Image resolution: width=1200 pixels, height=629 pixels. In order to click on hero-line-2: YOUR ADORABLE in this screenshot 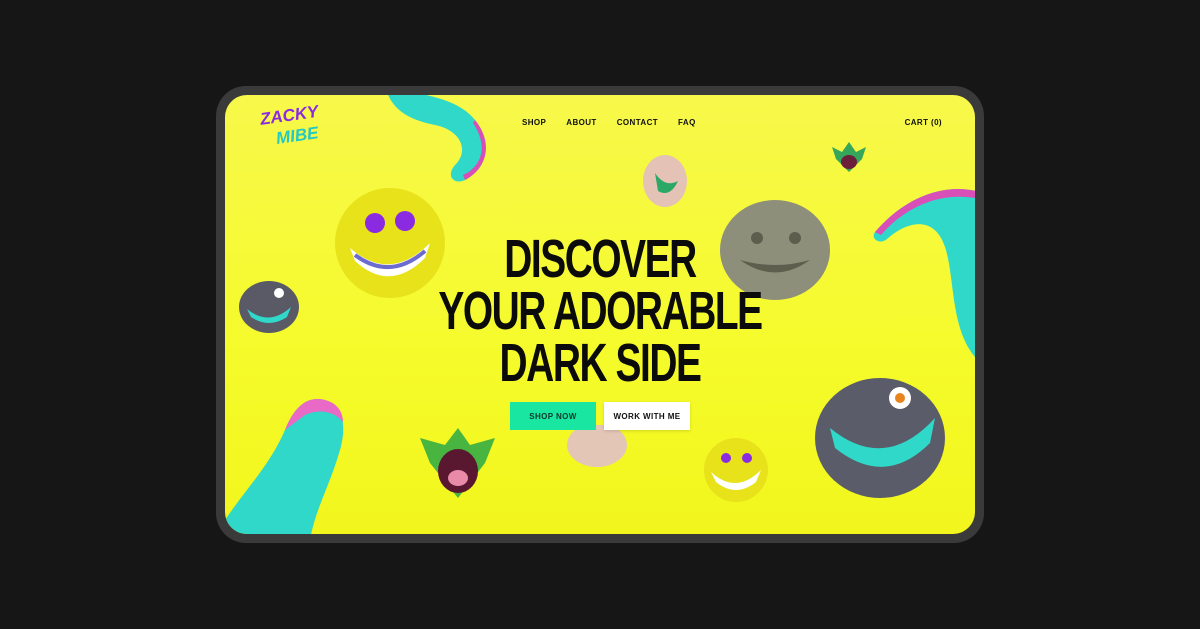, I will do `click(600, 311)`.